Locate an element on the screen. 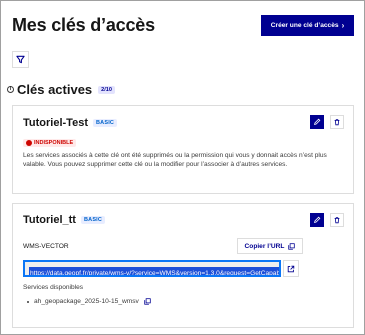  status-badge: INDISPONIBLE is located at coordinates (50, 143).